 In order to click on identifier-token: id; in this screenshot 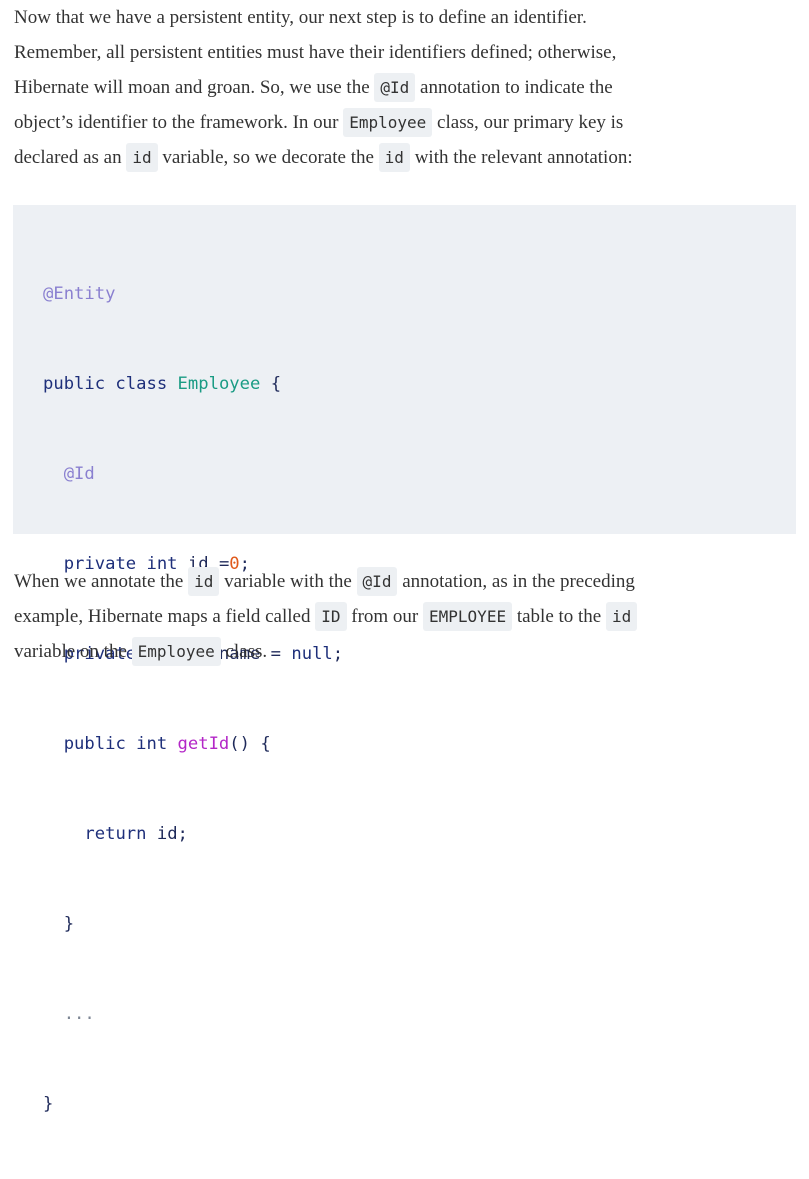, I will do `click(167, 834)`.